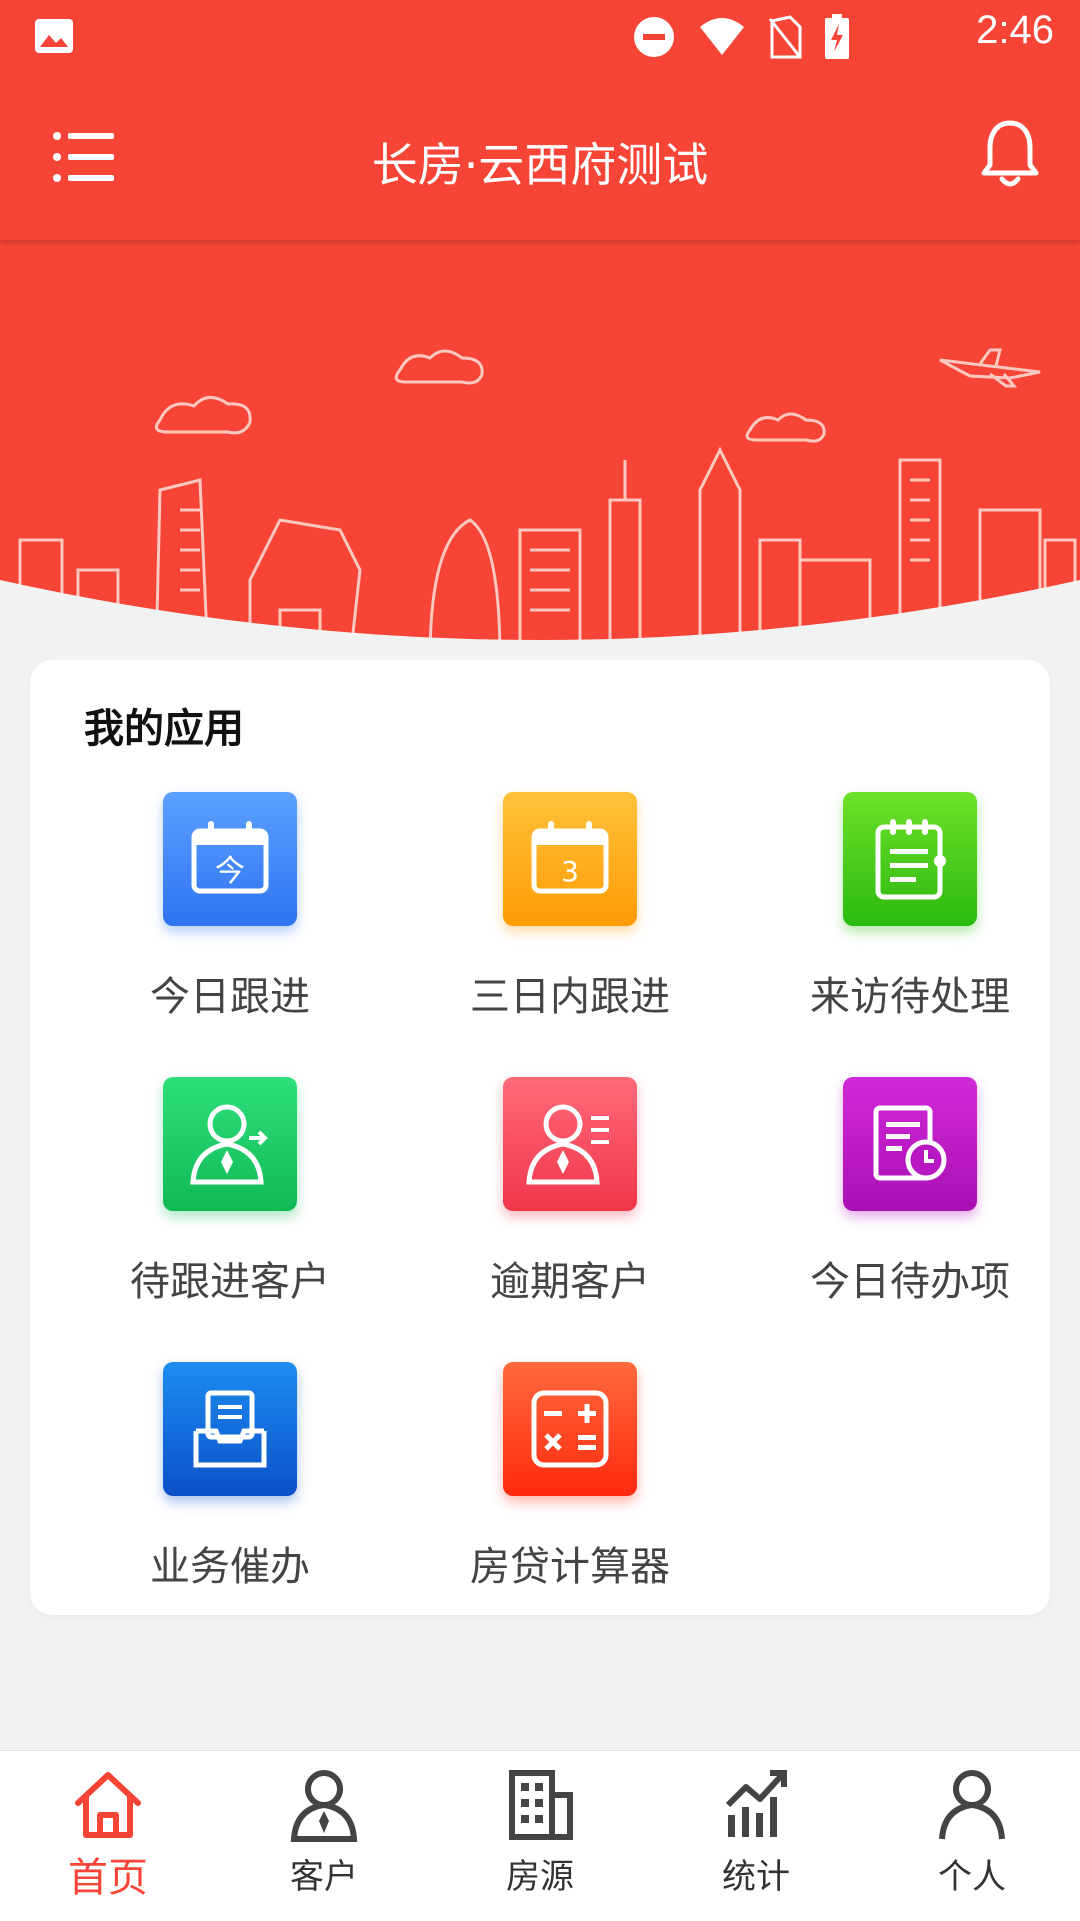 The height and width of the screenshot is (1921, 1080). What do you see at coordinates (230, 1429) in the screenshot?
I see `inbox-doc-icon` at bounding box center [230, 1429].